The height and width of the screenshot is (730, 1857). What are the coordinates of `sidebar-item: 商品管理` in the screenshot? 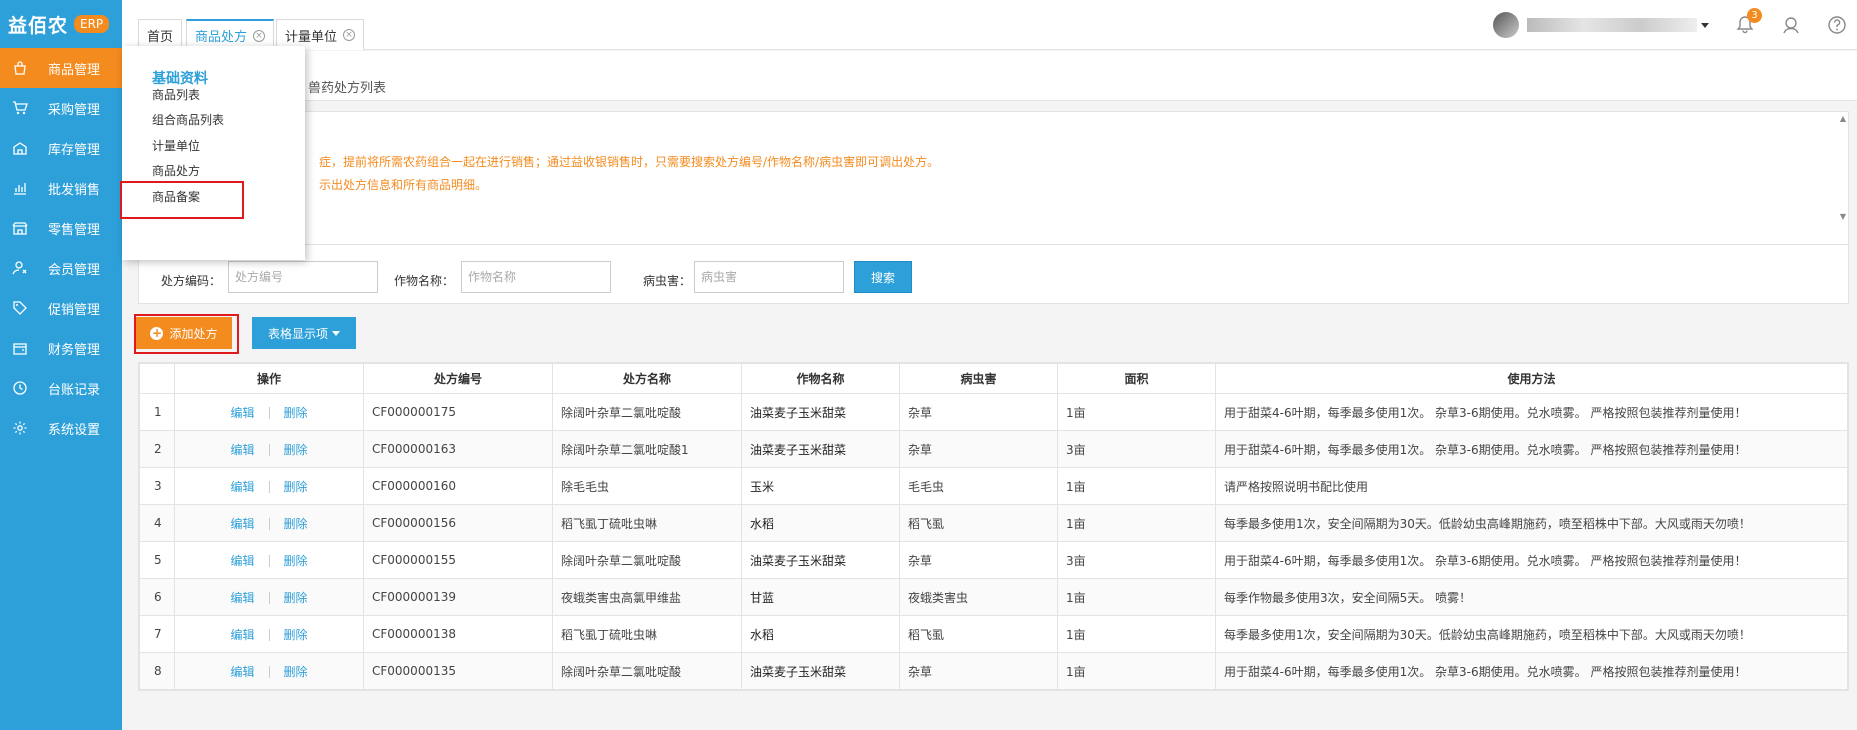 It's located at (65, 68).